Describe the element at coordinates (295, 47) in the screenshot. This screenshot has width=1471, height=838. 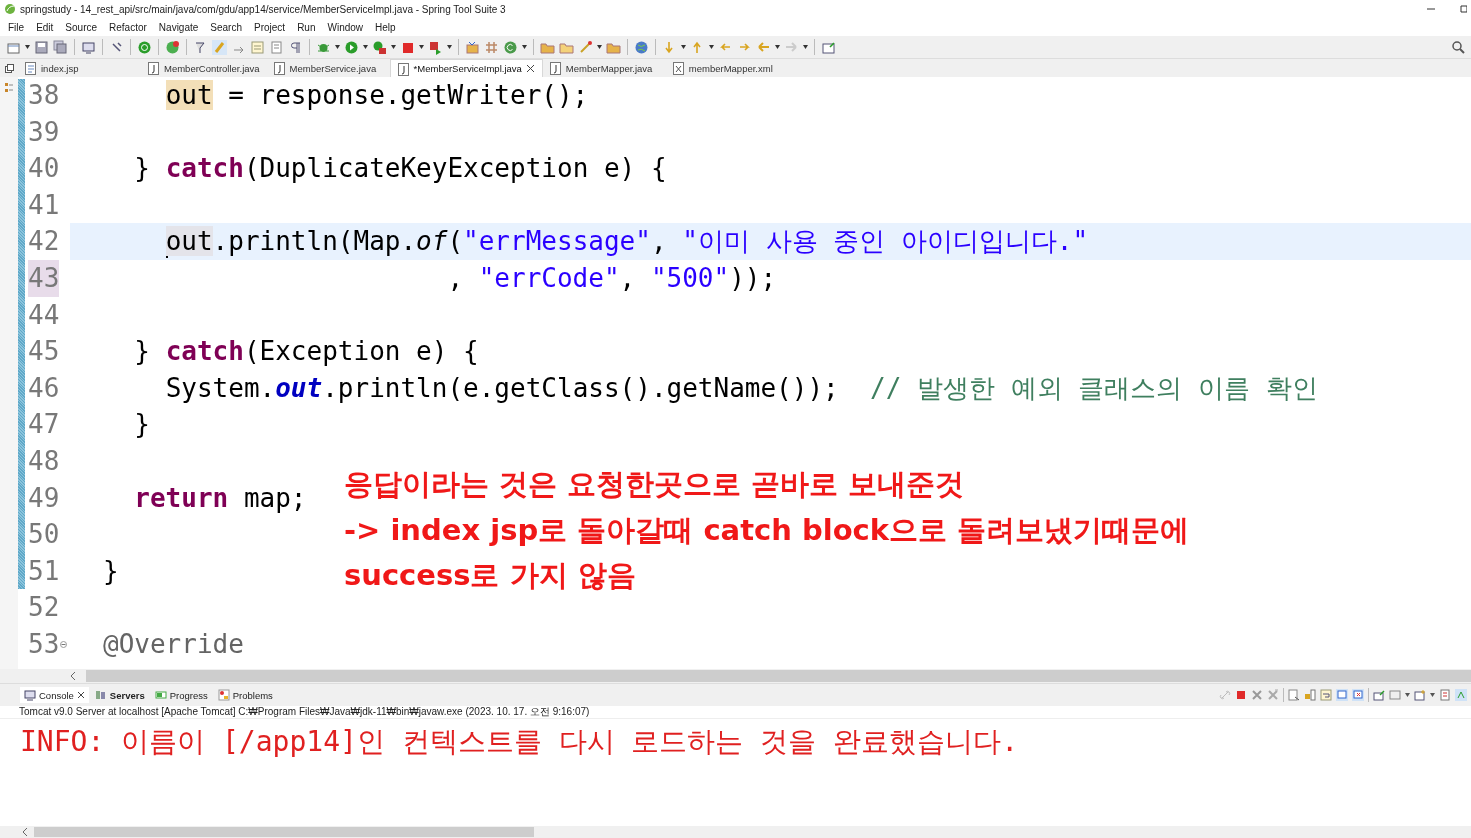
I see `pilcrow-icon` at that location.